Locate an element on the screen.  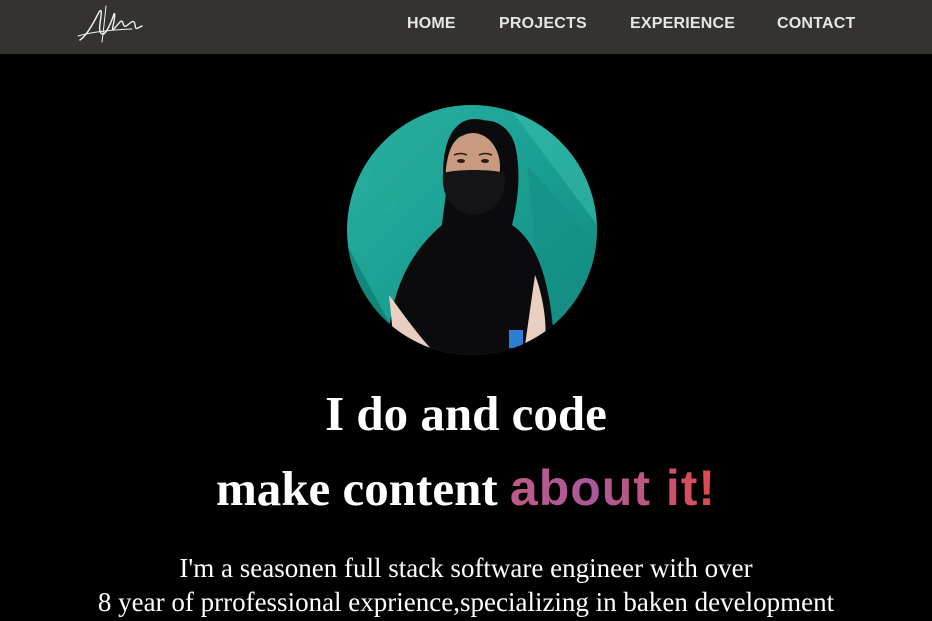
signature-logo-icon is located at coordinates (110, 25).